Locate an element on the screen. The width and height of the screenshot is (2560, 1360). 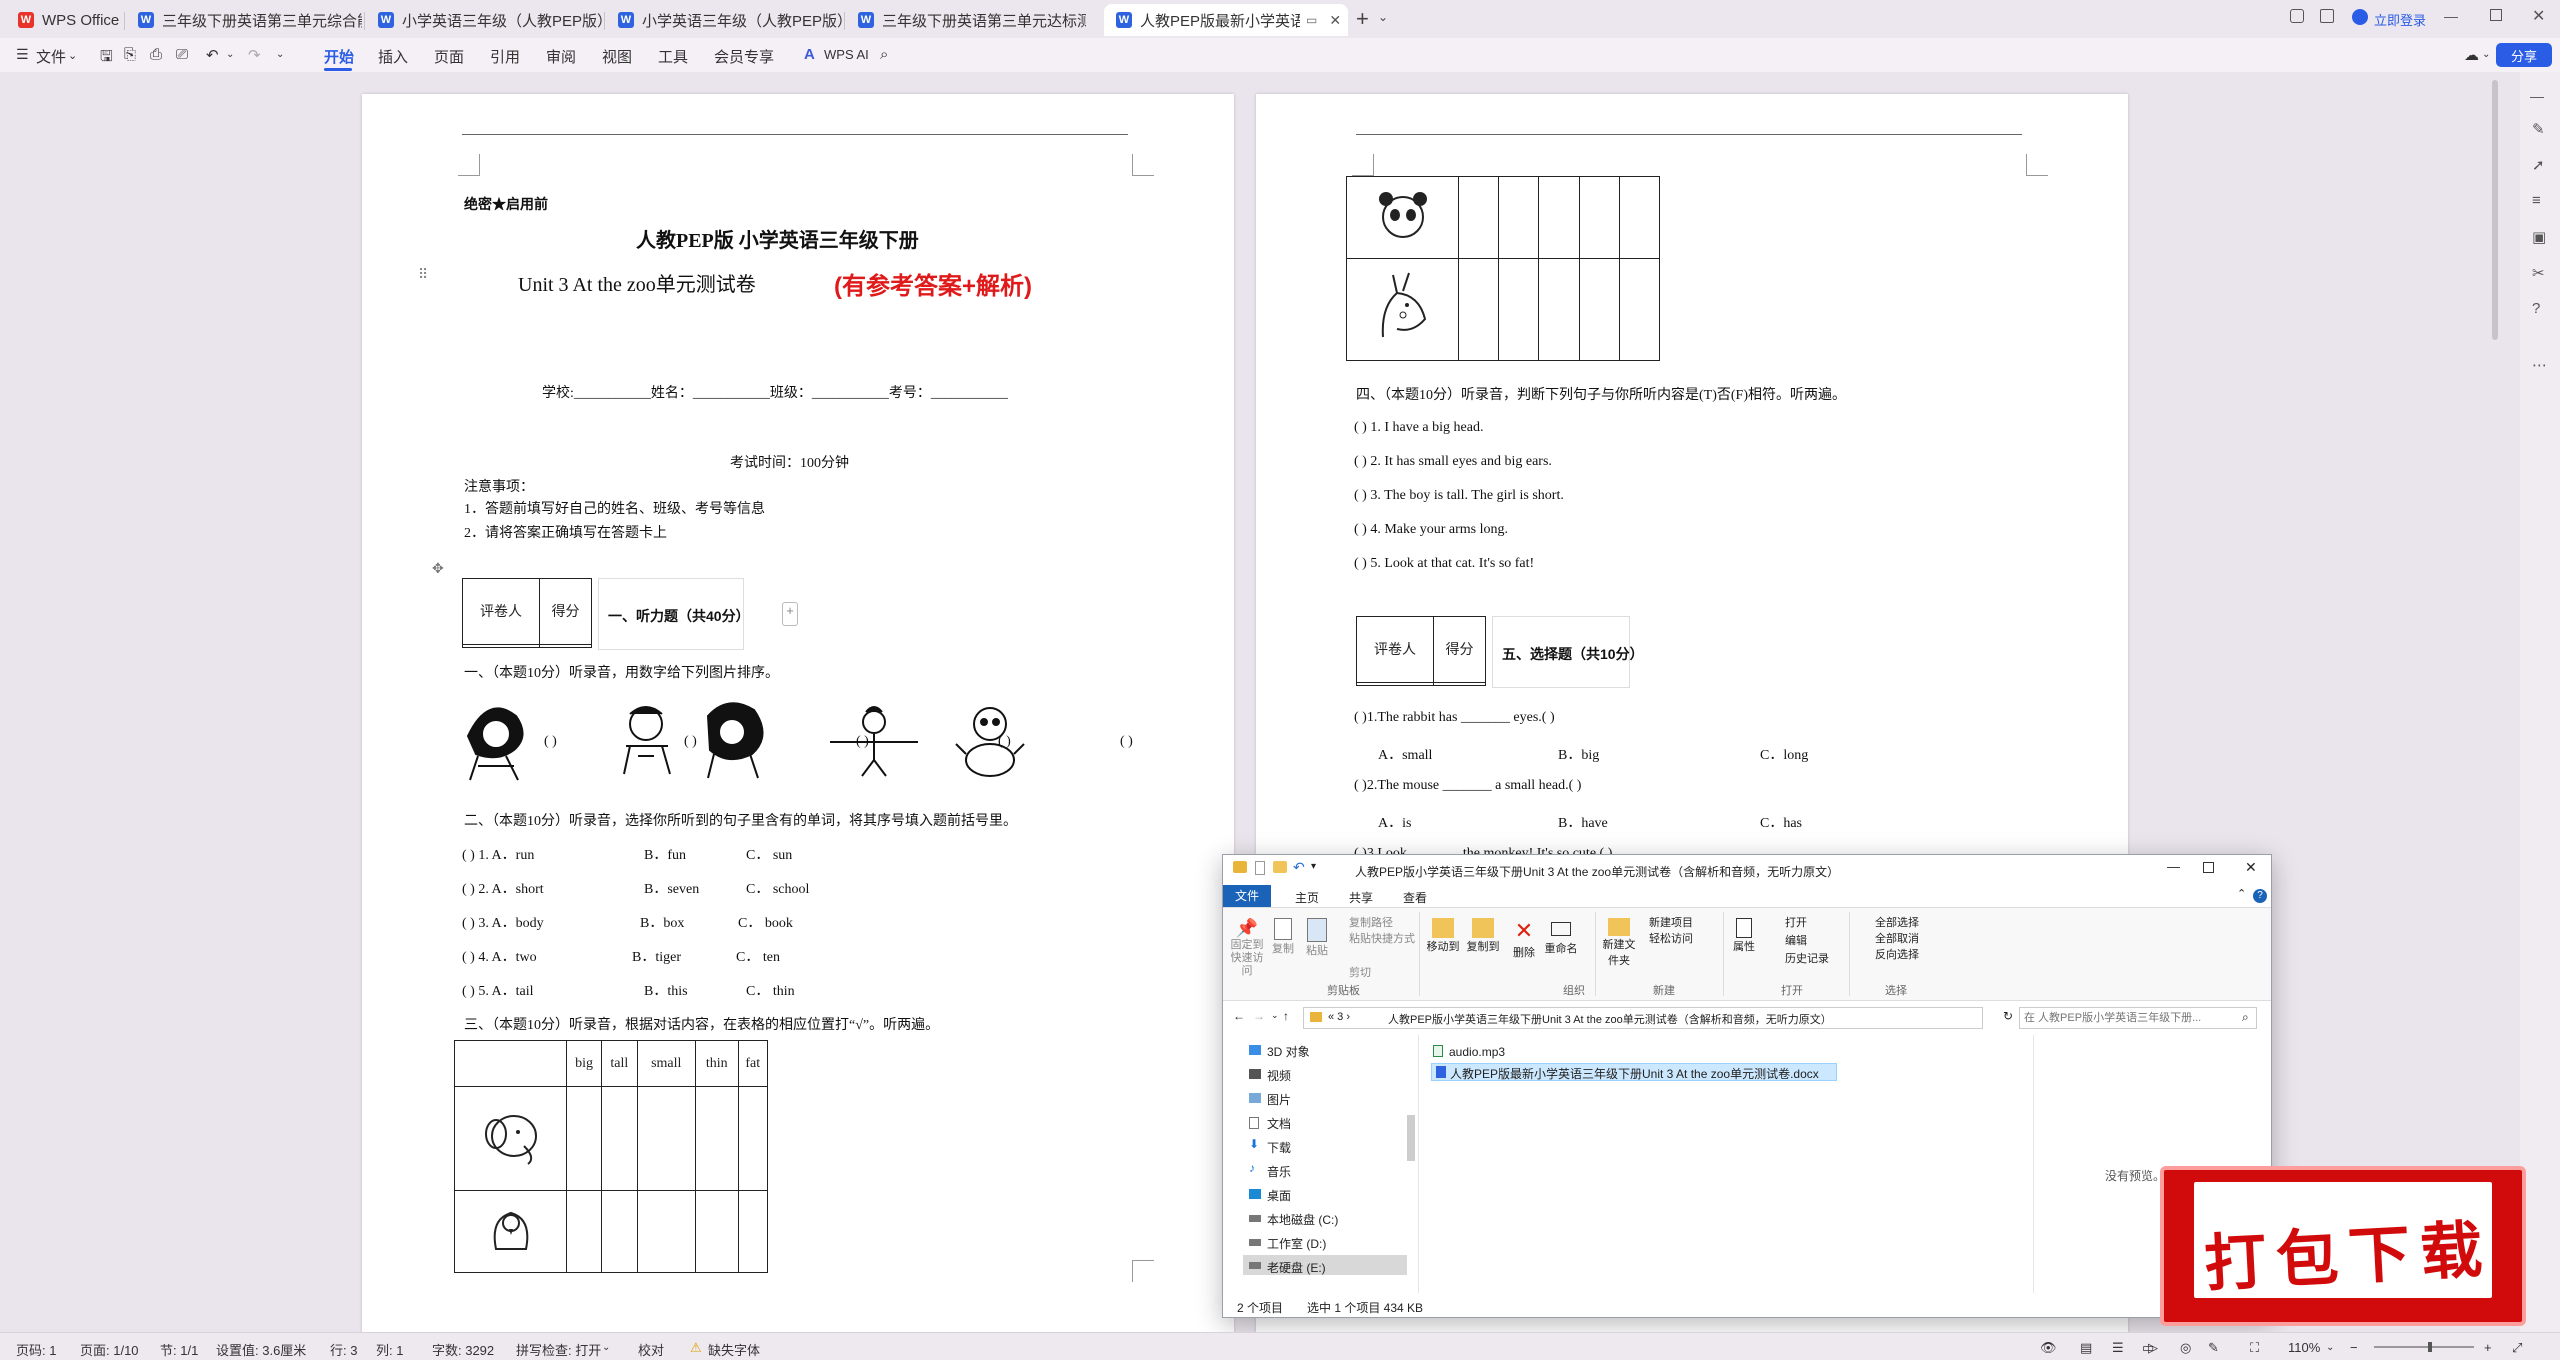
new-tab-icon: + is located at coordinates (1362, 19).